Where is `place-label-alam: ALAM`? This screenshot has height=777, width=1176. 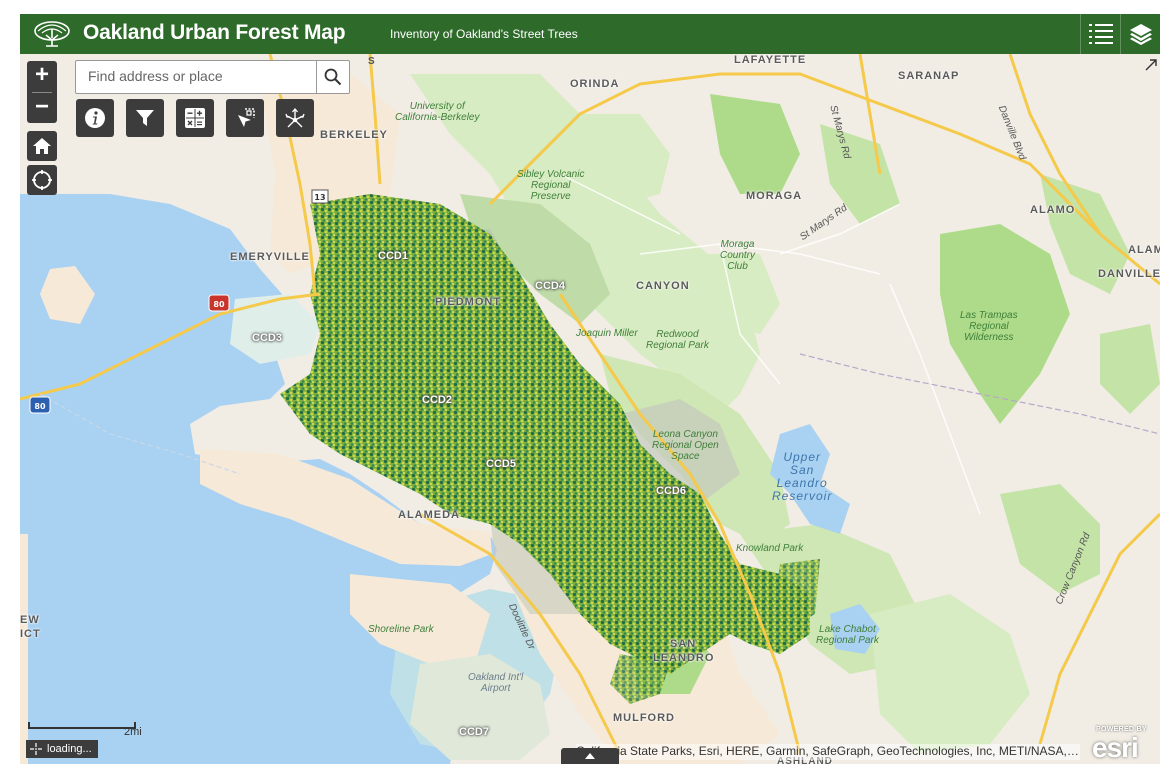
place-label-alam: ALAM is located at coordinates (1144, 250).